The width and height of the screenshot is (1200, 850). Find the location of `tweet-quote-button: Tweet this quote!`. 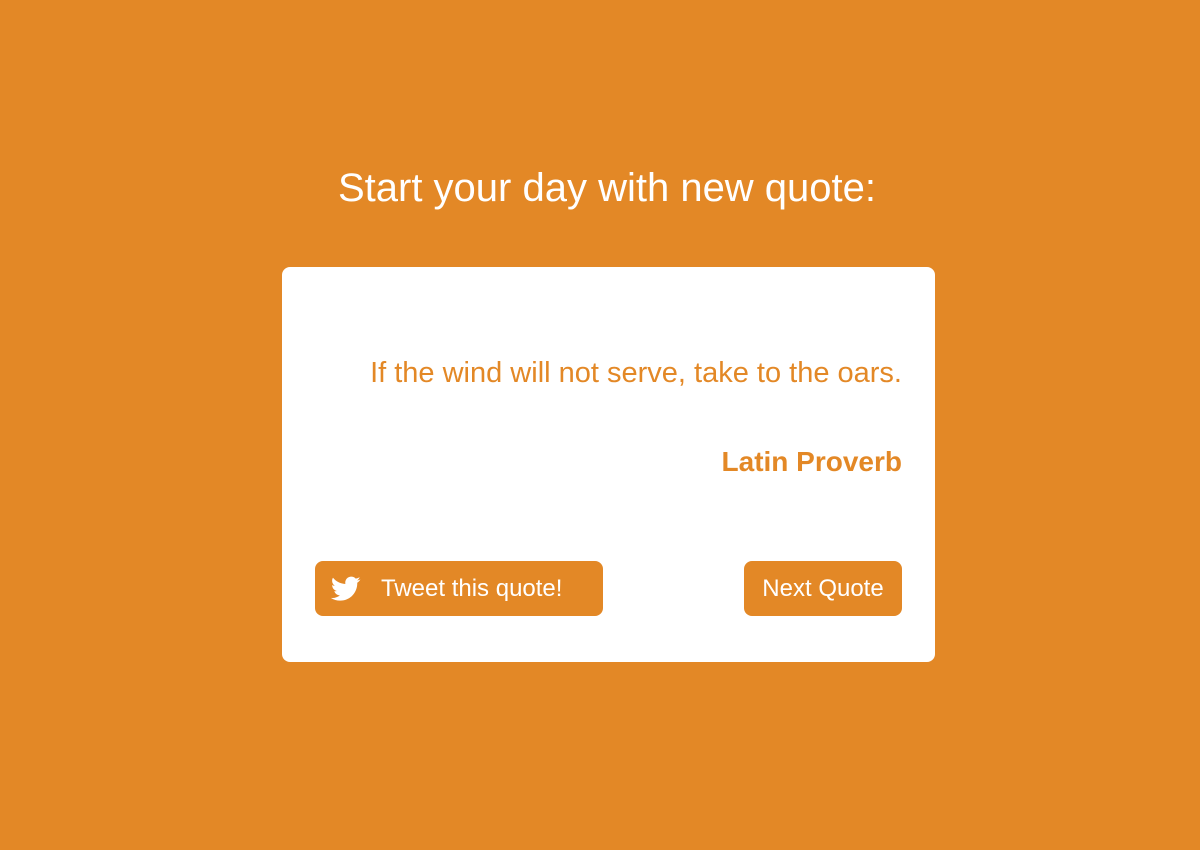

tweet-quote-button: Tweet this quote! is located at coordinates (459, 588).